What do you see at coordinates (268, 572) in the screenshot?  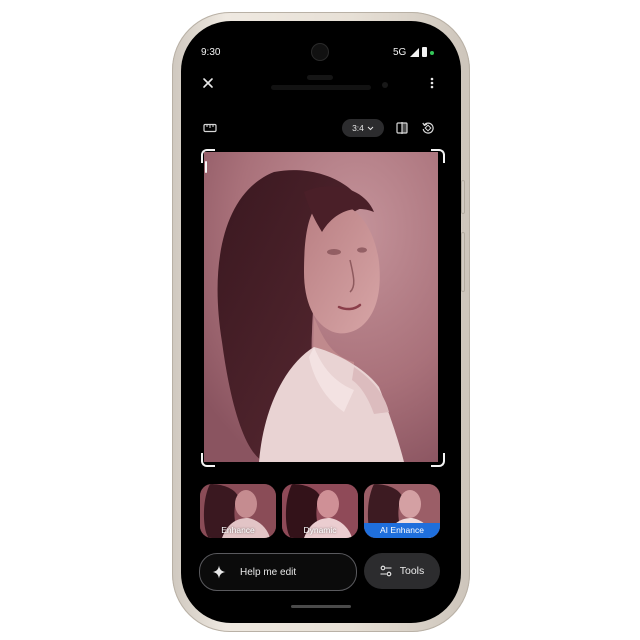 I see `help-me-edit-label: Help me edit` at bounding box center [268, 572].